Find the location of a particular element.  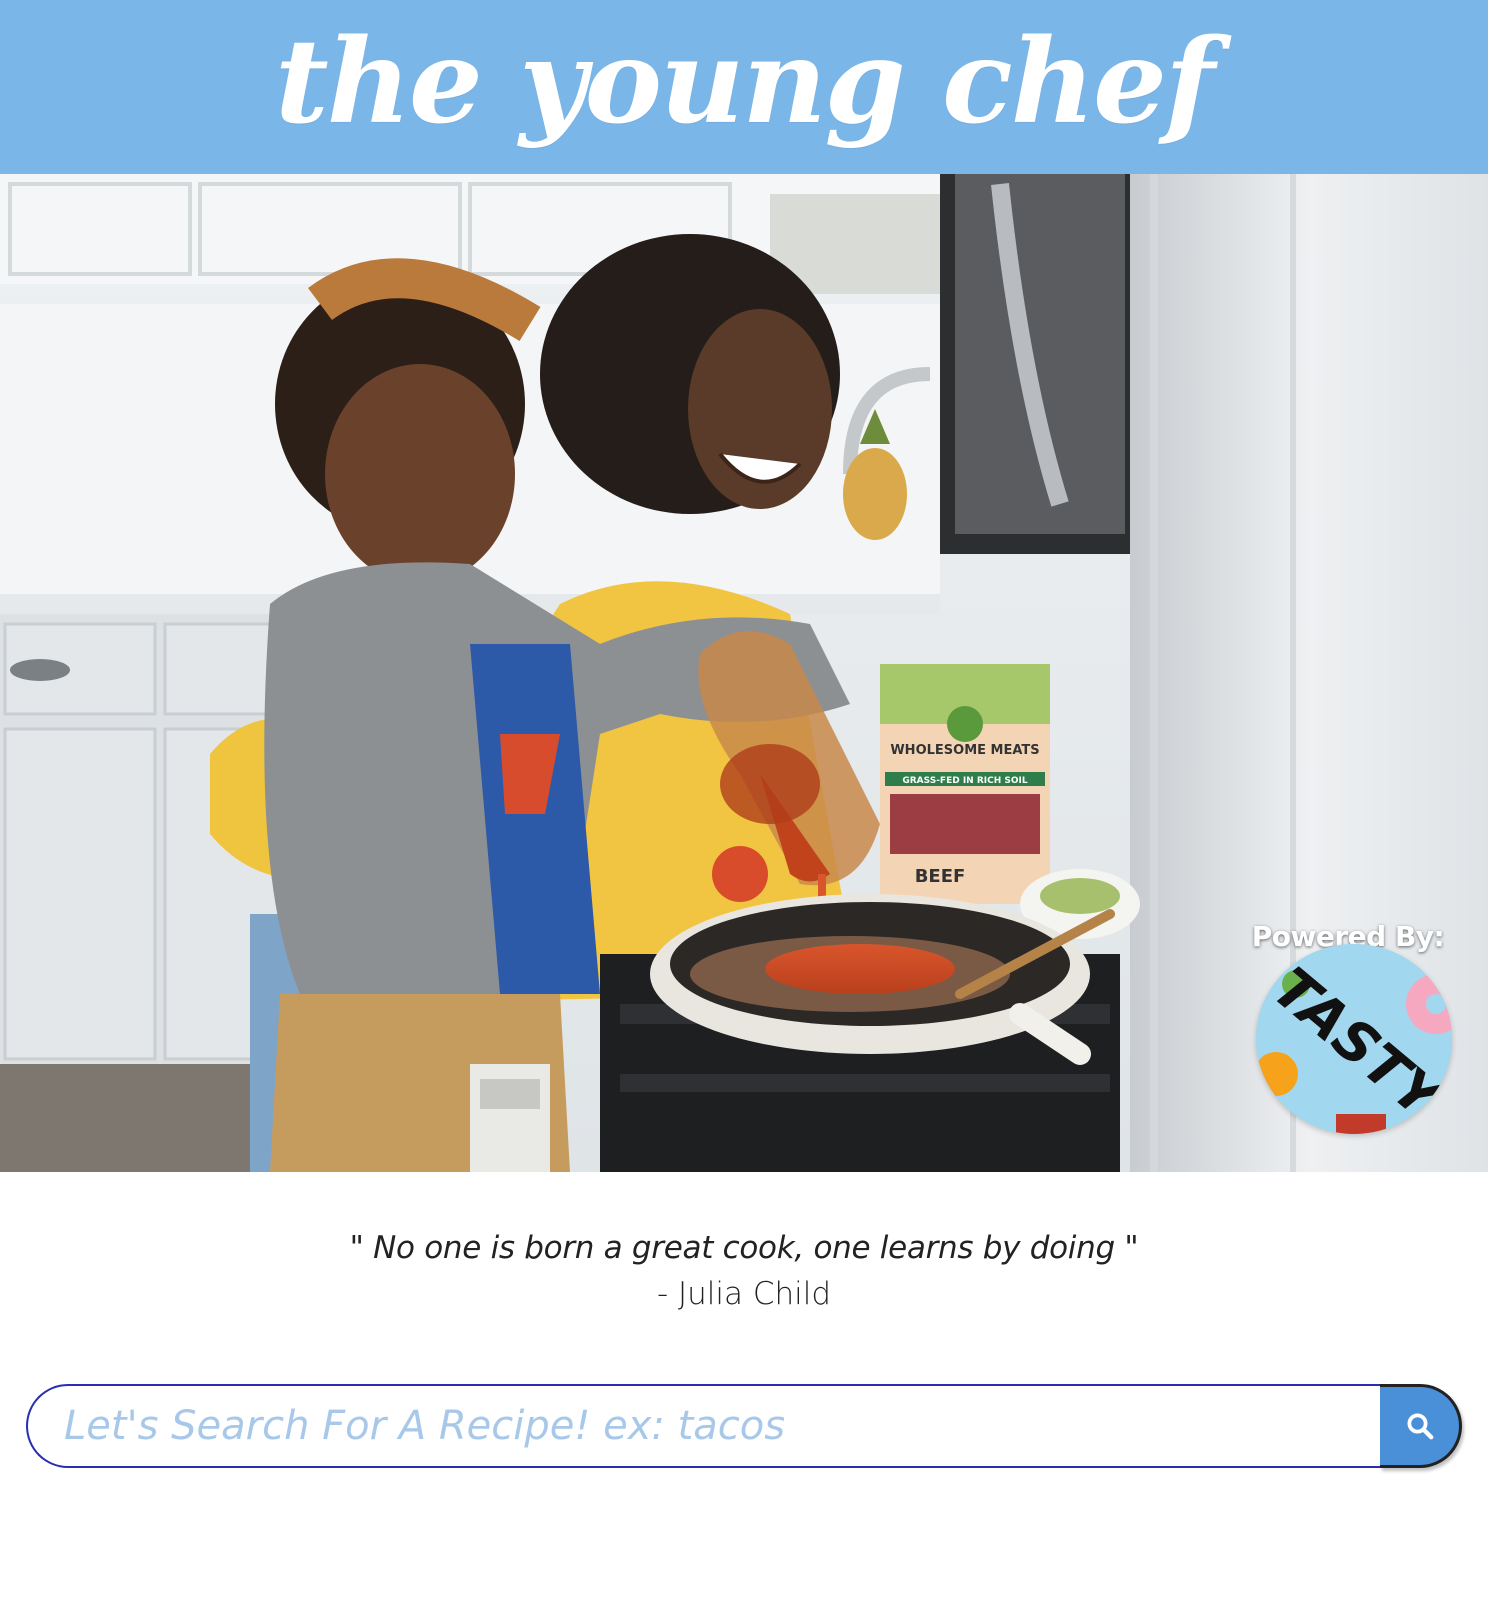

packet-brand: WHOLESOME MEATS is located at coordinates (964, 750).